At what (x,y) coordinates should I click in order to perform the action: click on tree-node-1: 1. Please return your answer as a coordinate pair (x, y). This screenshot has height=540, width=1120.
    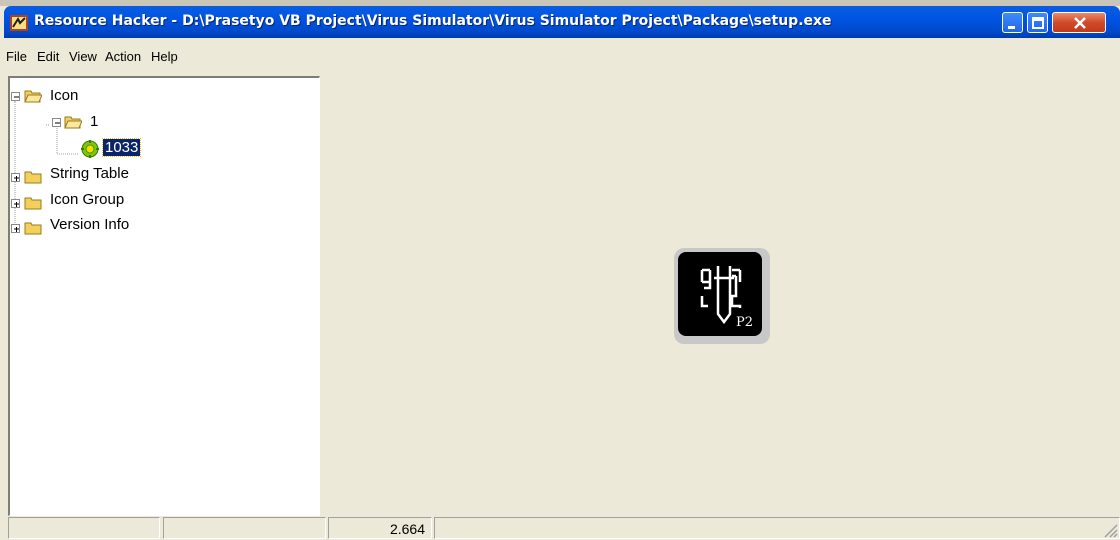
    Looking at the image, I should click on (94, 121).